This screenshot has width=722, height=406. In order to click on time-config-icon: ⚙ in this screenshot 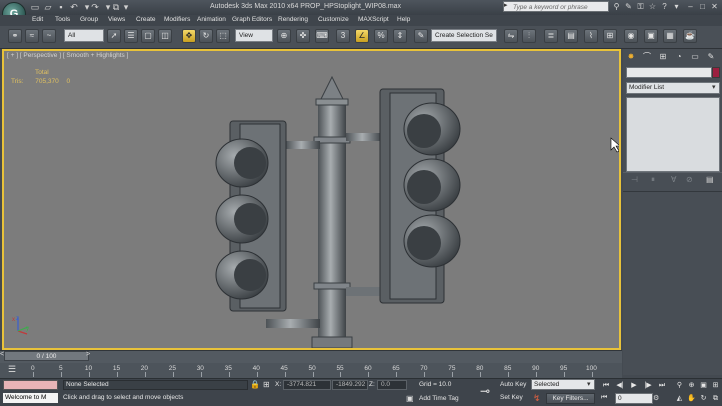, I will do `click(656, 398)`.